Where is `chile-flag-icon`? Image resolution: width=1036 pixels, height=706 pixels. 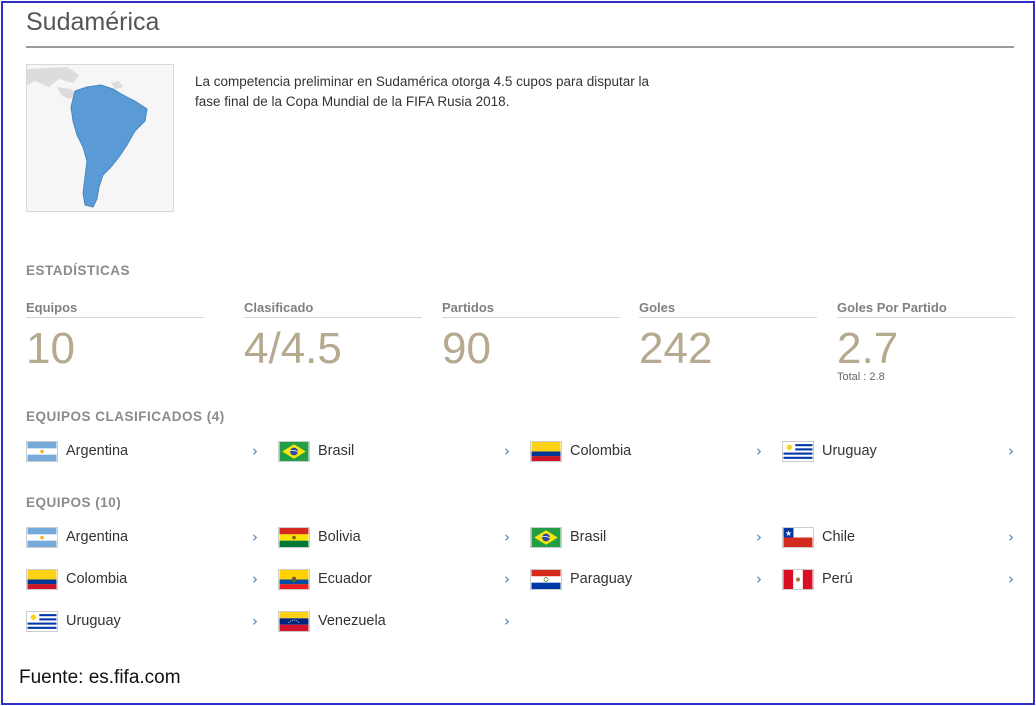 chile-flag-icon is located at coordinates (798, 537).